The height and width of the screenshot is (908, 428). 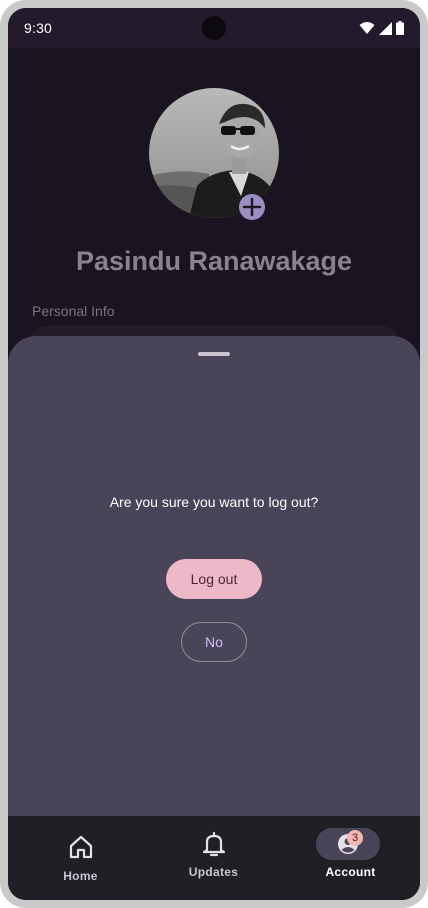 What do you see at coordinates (80, 847) in the screenshot?
I see `home-icon` at bounding box center [80, 847].